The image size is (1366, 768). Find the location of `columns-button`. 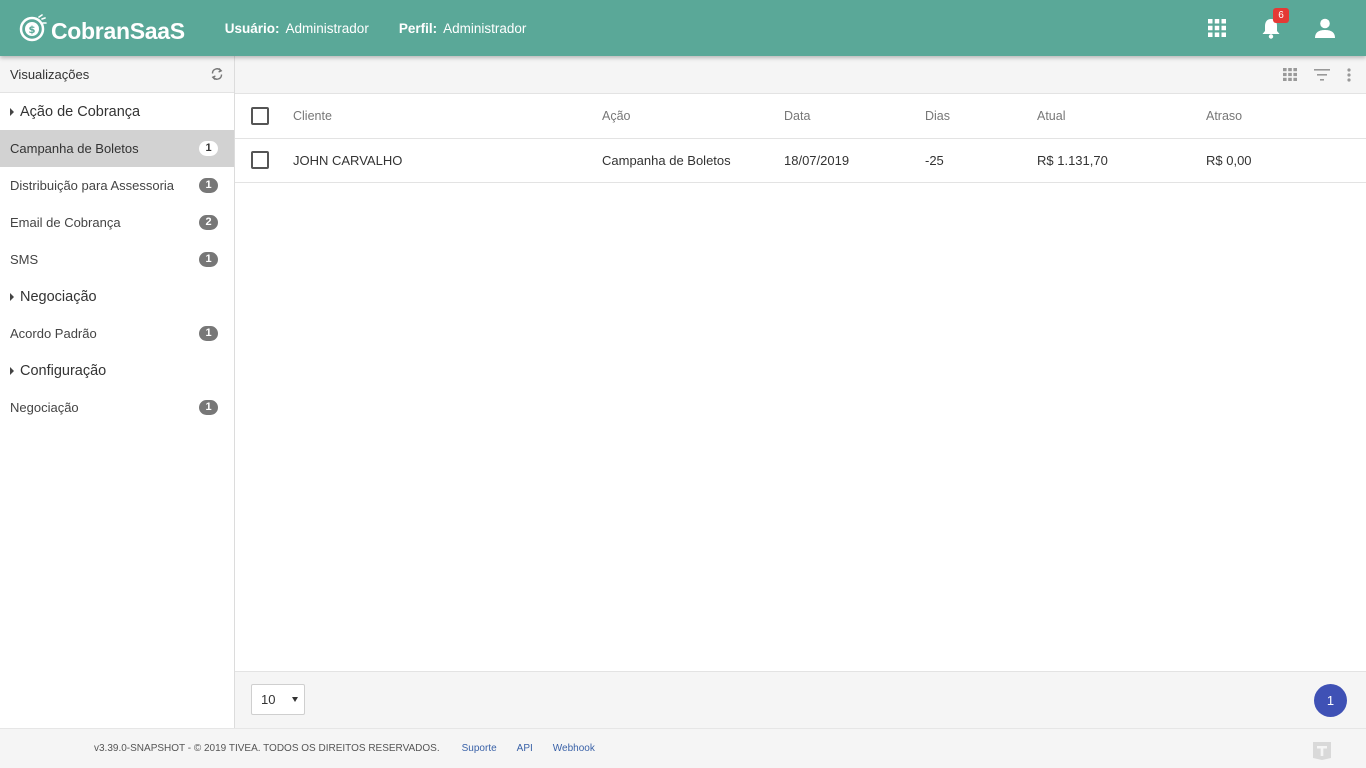

columns-button is located at coordinates (1290, 75).